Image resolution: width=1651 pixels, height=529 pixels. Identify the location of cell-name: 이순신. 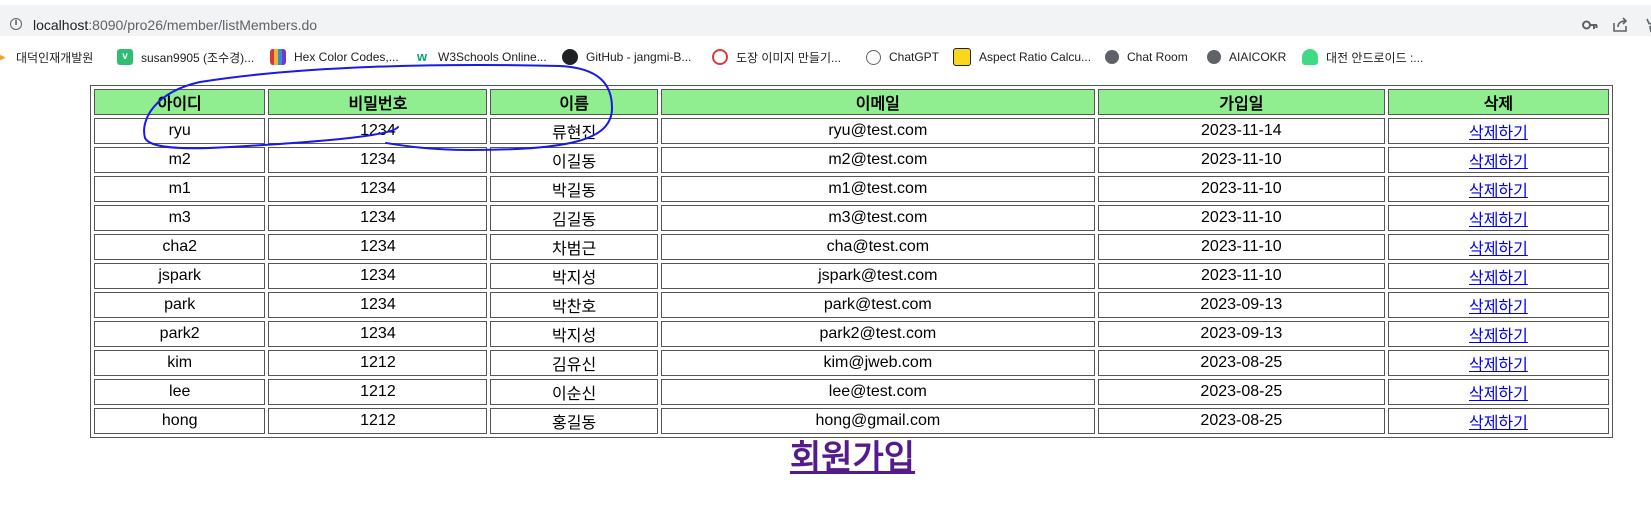
(574, 392).